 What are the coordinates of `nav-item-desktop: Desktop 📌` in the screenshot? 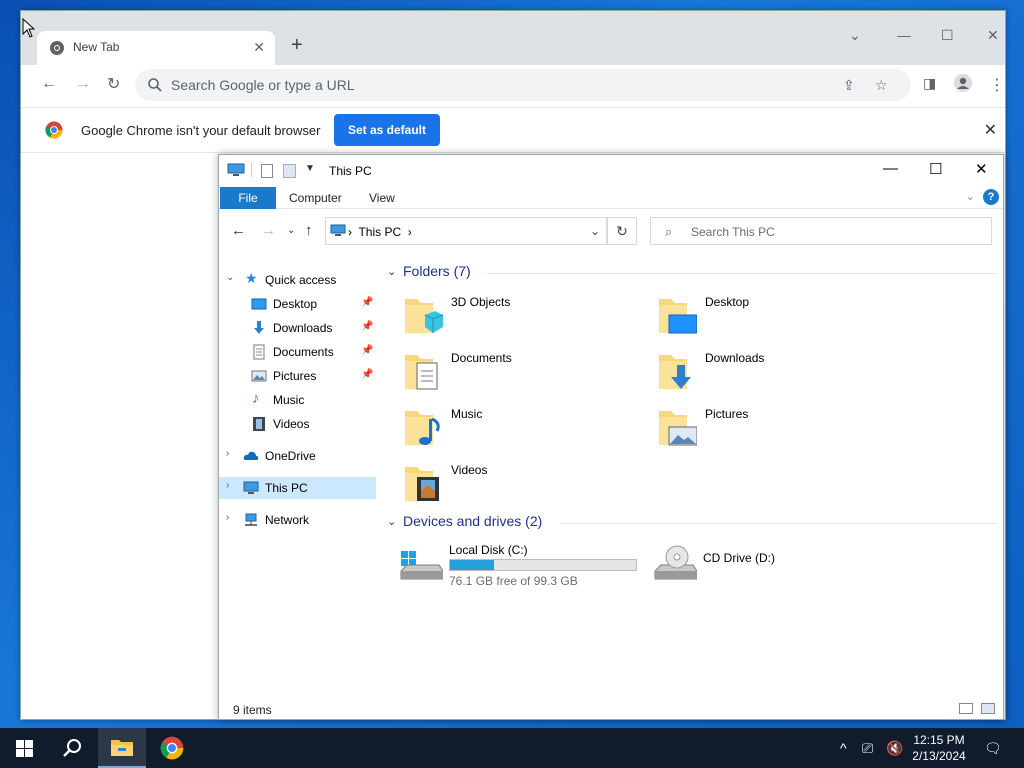 It's located at (297, 304).